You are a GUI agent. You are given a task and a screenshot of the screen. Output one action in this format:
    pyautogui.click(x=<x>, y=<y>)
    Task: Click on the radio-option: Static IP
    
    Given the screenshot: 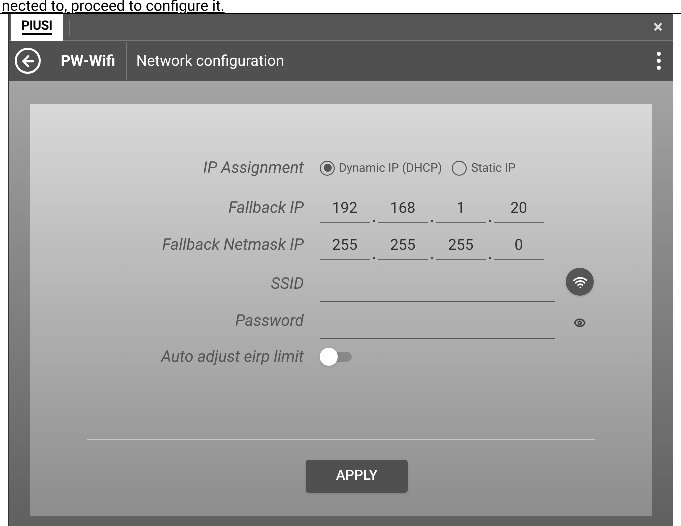 What is the action you would take?
    pyautogui.click(x=484, y=168)
    